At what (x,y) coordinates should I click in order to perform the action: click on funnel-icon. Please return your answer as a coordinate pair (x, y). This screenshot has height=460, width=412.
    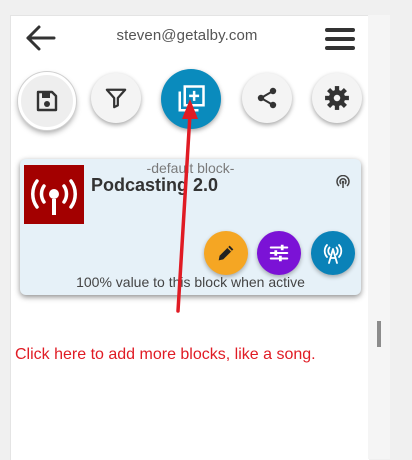
    Looking at the image, I should click on (116, 98).